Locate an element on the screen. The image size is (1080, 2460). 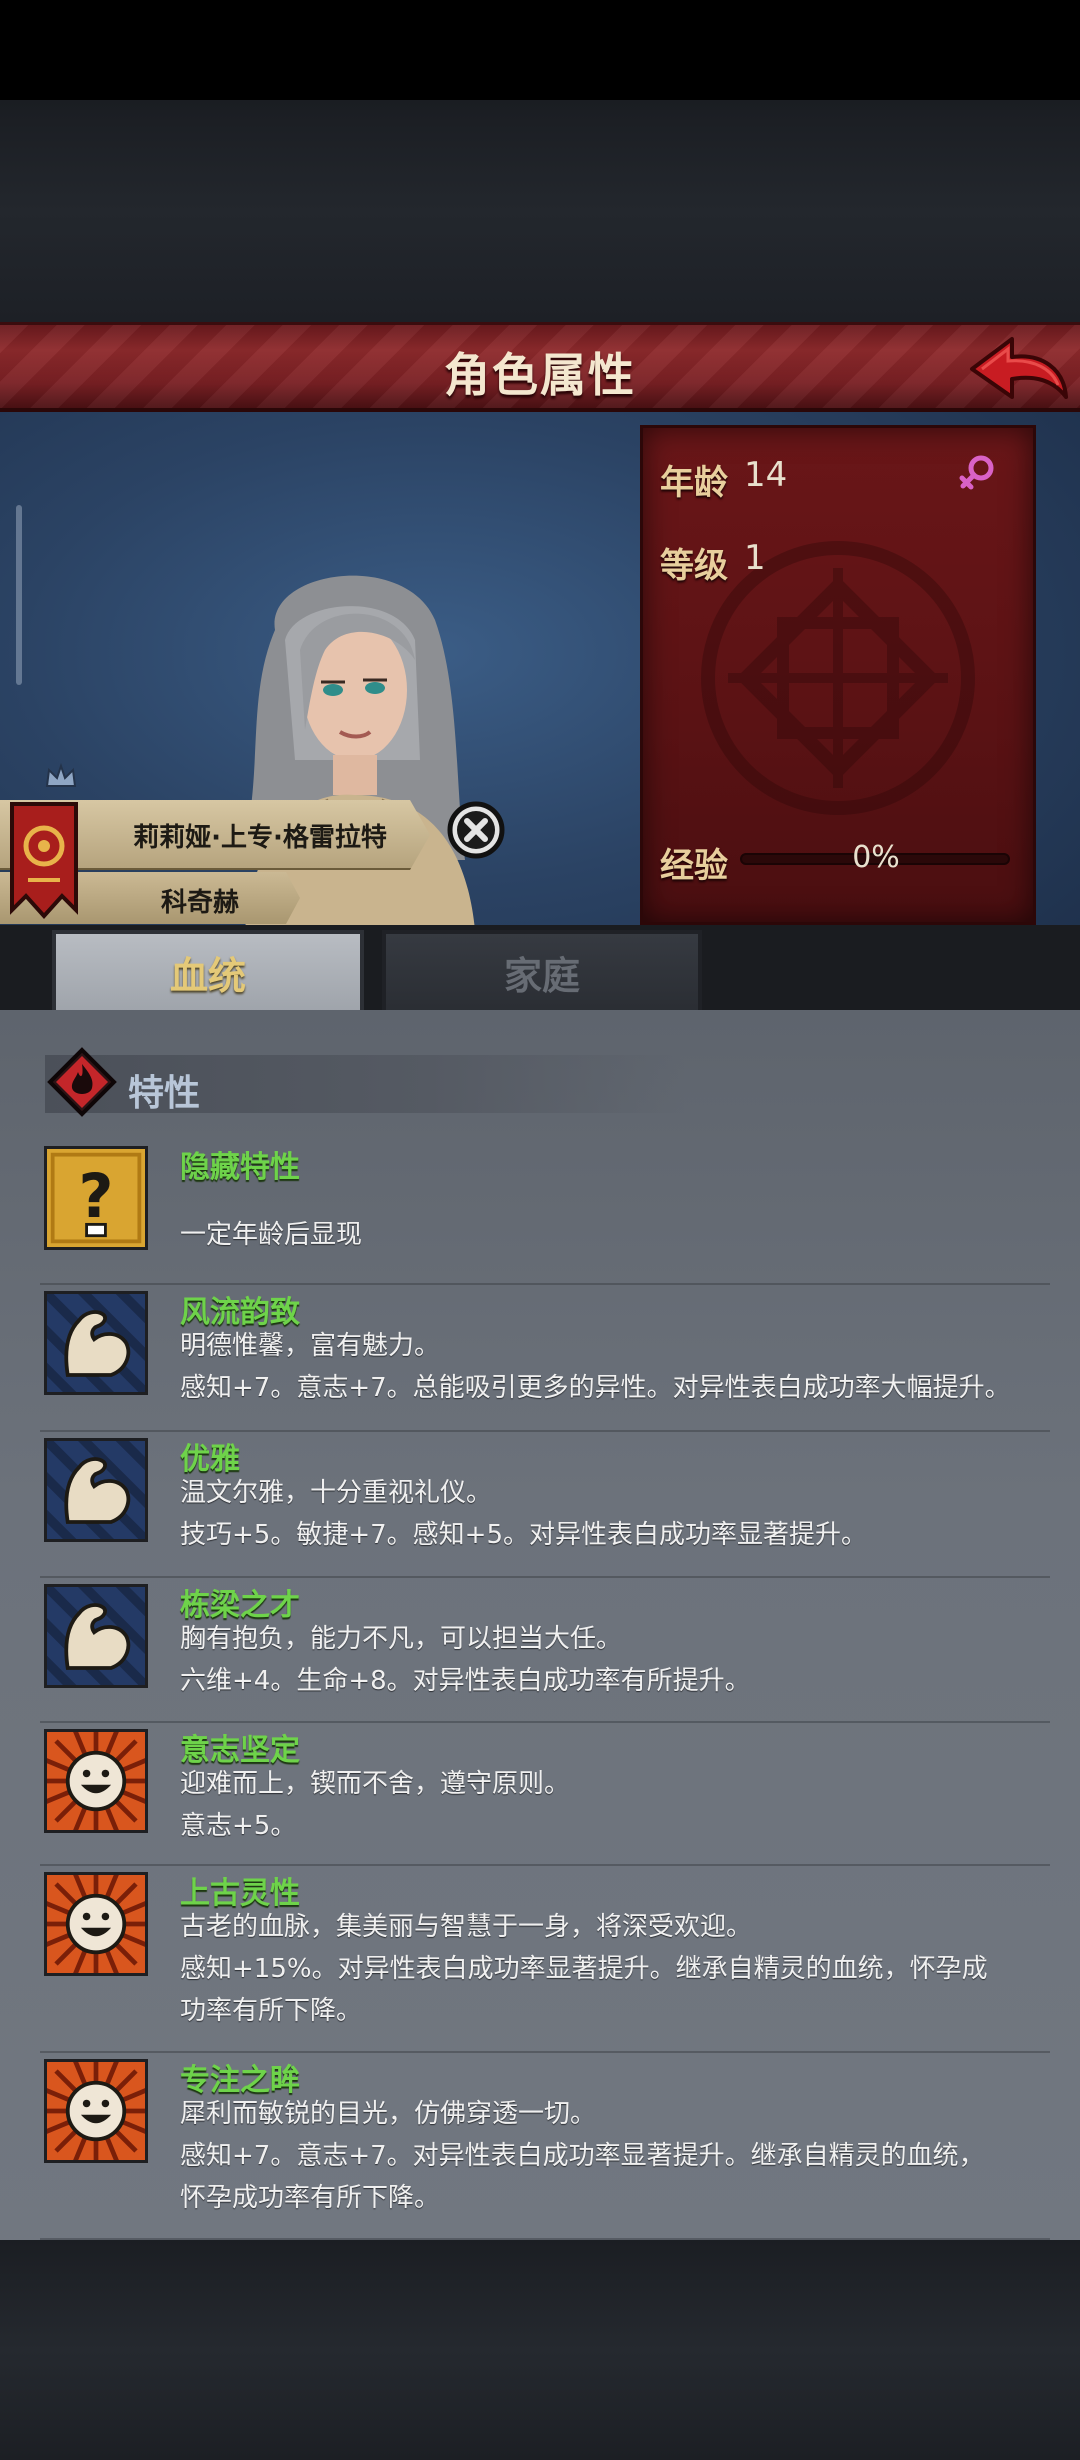
trait-row: ? 隐藏特性一定年龄后显现 is located at coordinates (545, 1212).